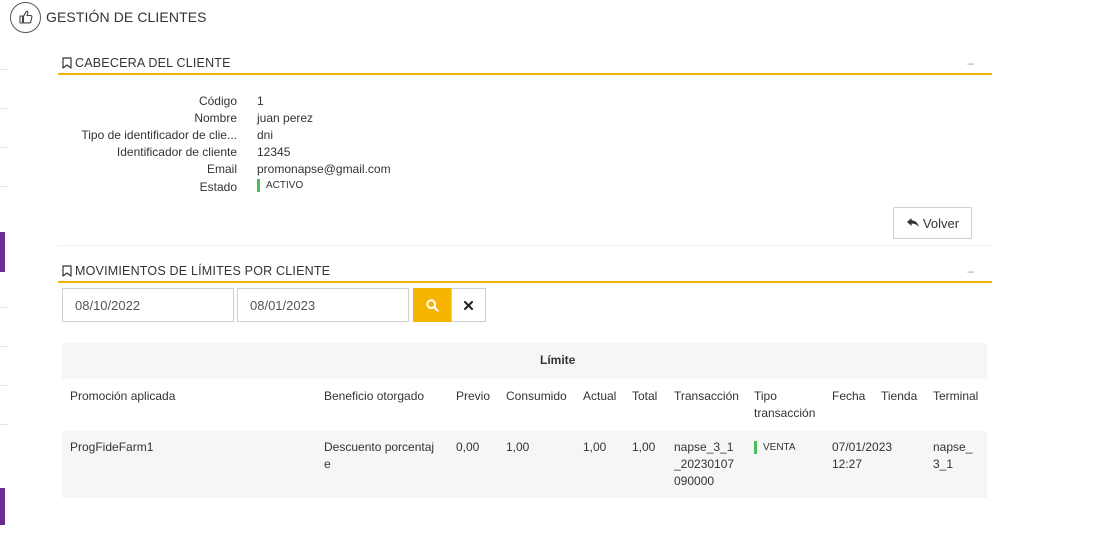  I want to click on cell-transaccion: napse_3_1_20230107090000, so click(704, 464).